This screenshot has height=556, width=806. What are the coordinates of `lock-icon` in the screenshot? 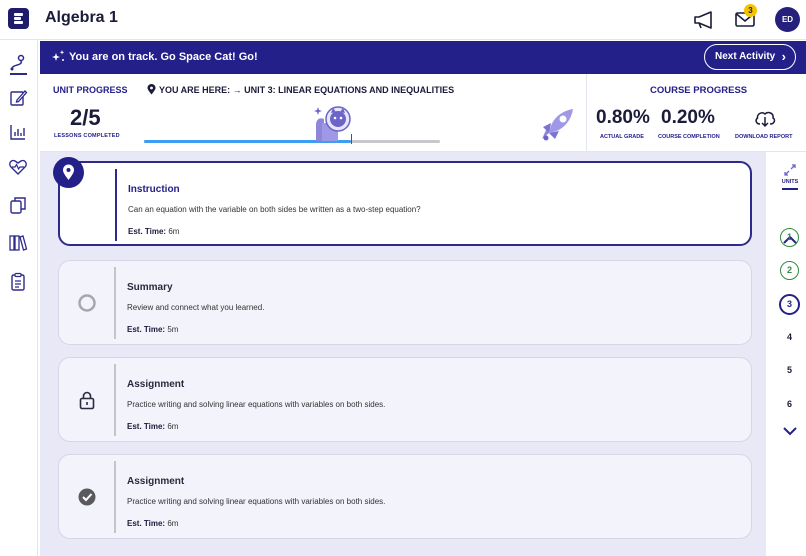 It's located at (87, 400).